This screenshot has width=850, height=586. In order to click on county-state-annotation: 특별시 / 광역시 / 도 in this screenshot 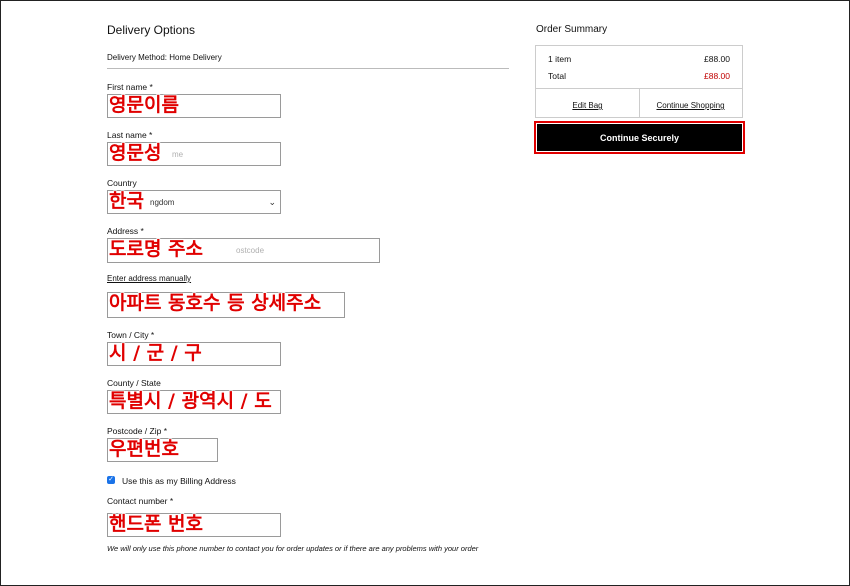, I will do `click(190, 401)`.